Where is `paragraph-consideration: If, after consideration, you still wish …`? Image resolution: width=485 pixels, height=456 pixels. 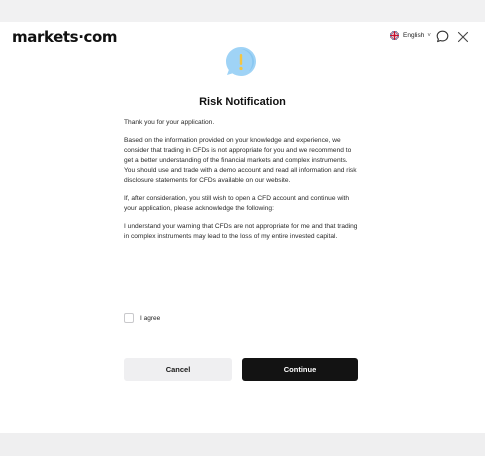
paragraph-consideration: If, after consideration, you still wish … is located at coordinates (237, 203).